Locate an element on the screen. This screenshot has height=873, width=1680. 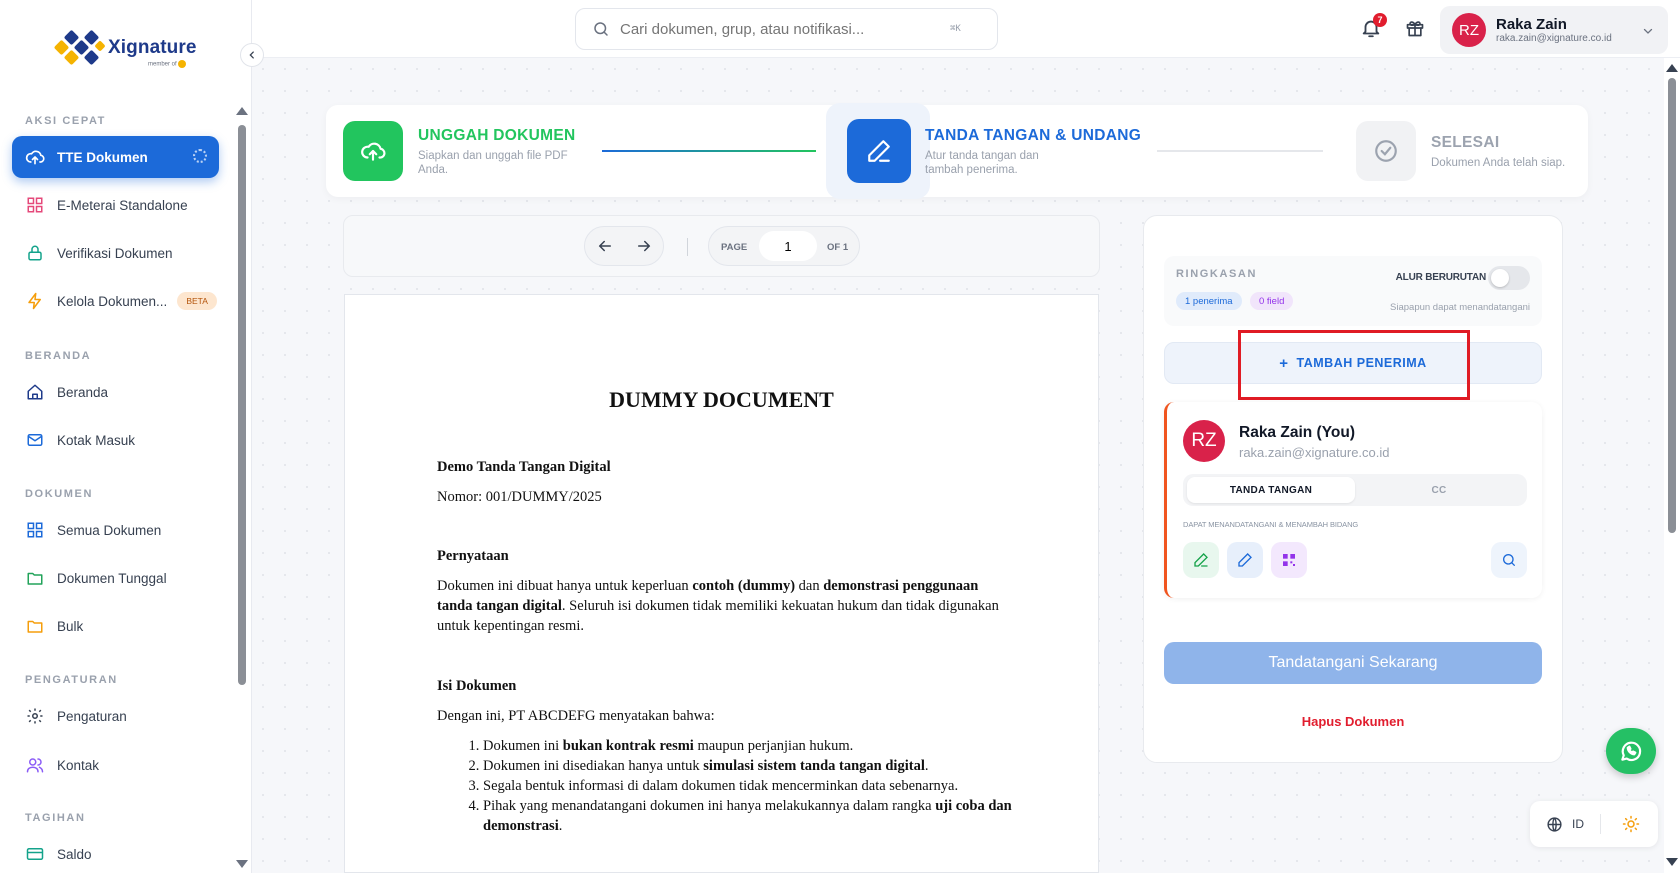
search-input is located at coordinates (785, 29).